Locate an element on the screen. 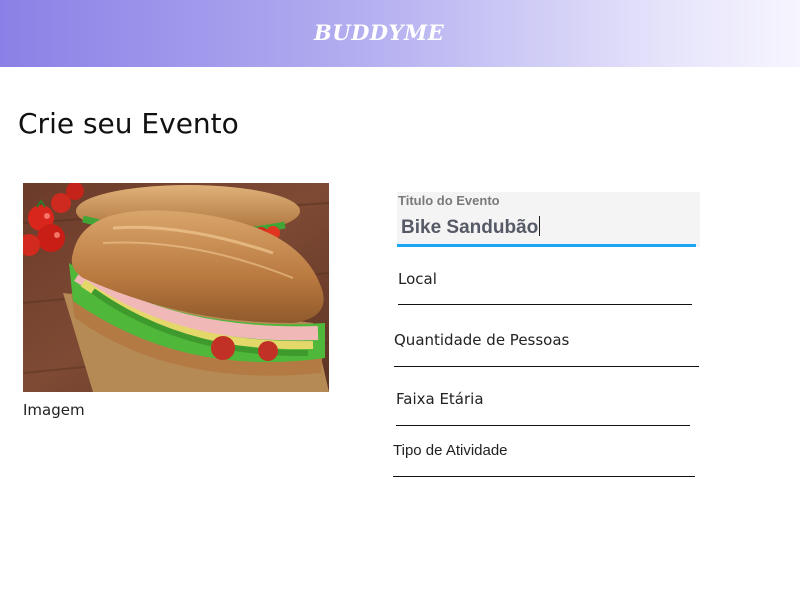 The height and width of the screenshot is (600, 800). local-input is located at coordinates (545, 304).